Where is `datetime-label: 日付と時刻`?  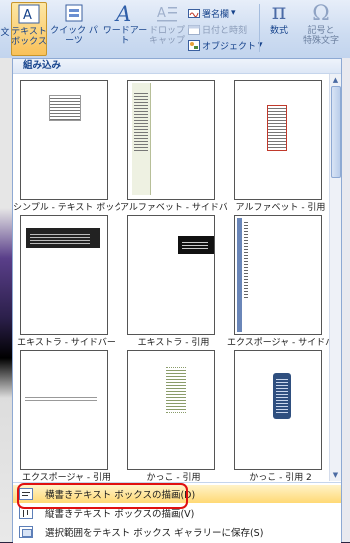 datetime-label: 日付と時刻 is located at coordinates (225, 30).